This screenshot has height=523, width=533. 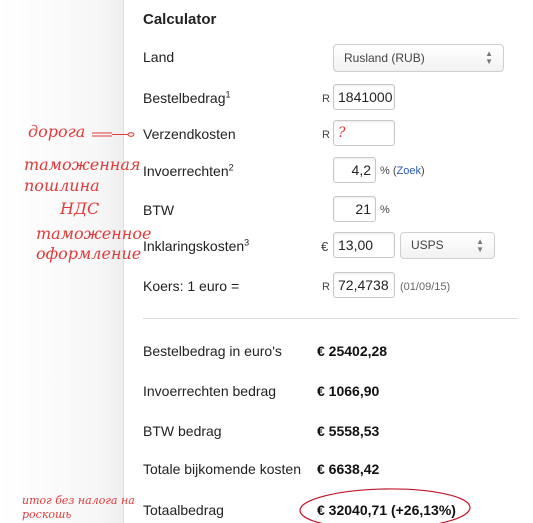 What do you see at coordinates (47, 514) in the screenshot?
I see `annotation-itog-2: роскошь` at bounding box center [47, 514].